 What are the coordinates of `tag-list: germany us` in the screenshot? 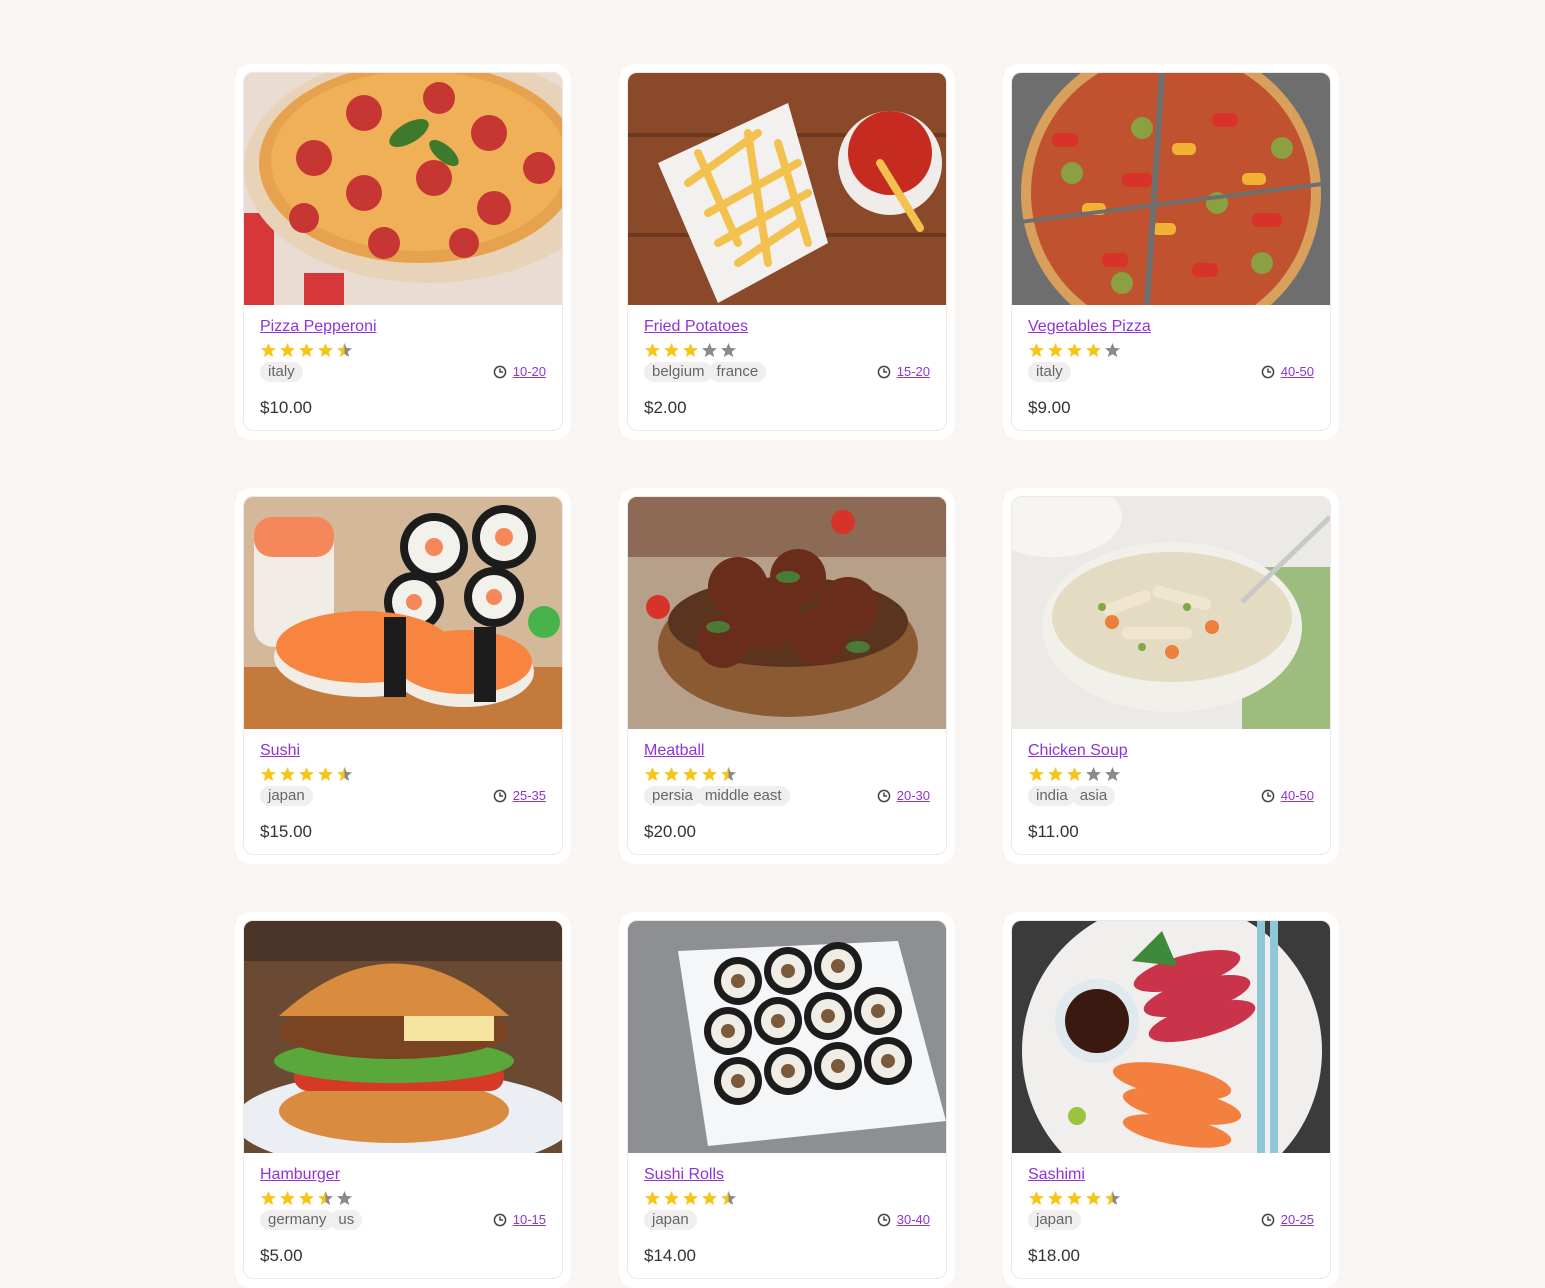 It's located at (311, 1219).